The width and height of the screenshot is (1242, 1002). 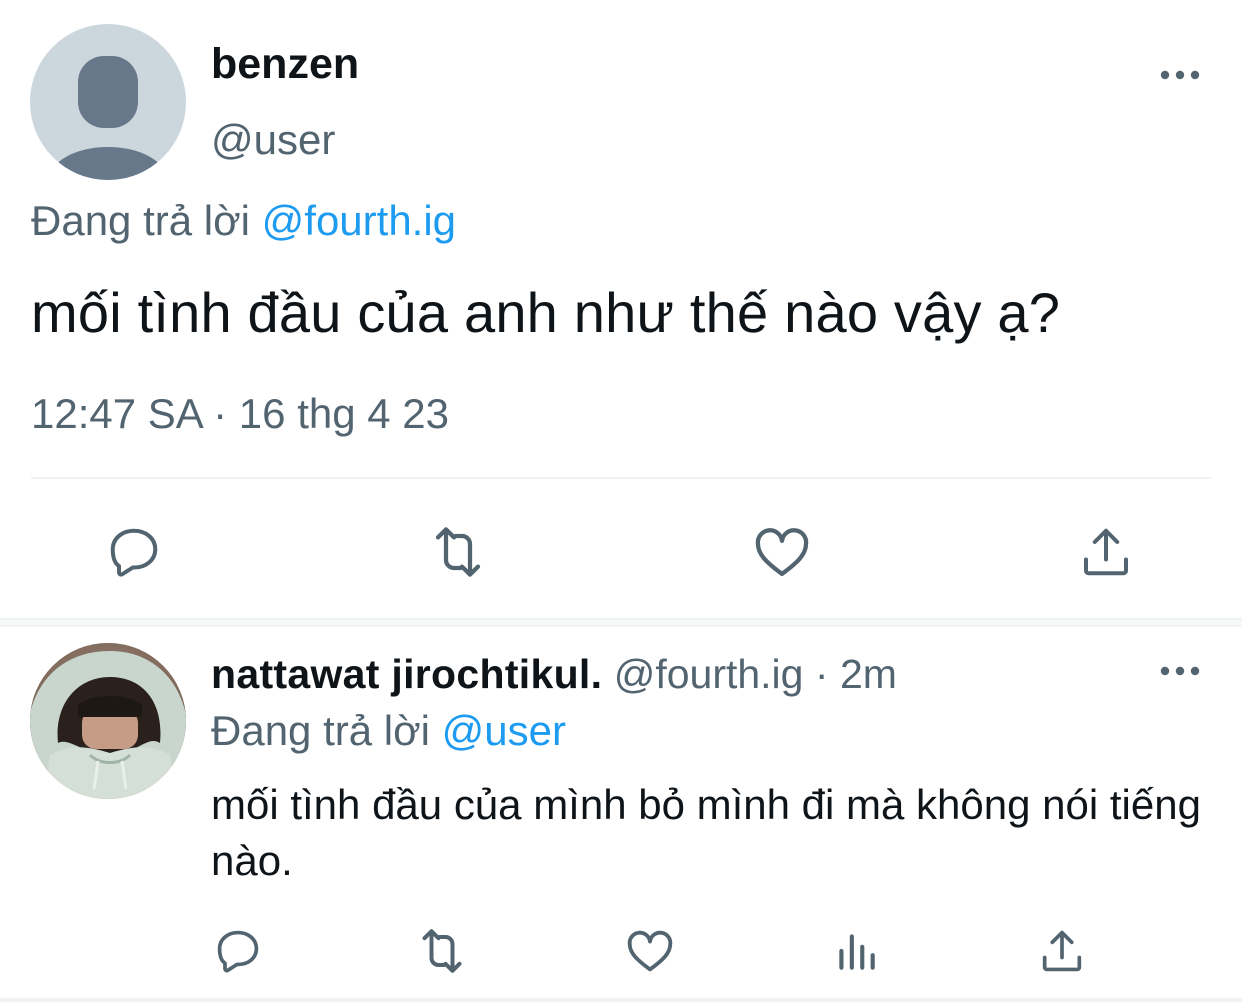 I want to click on tweet-text: mối tình đầu của anh như thế nào vậy ạ?, so click(x=546, y=312).